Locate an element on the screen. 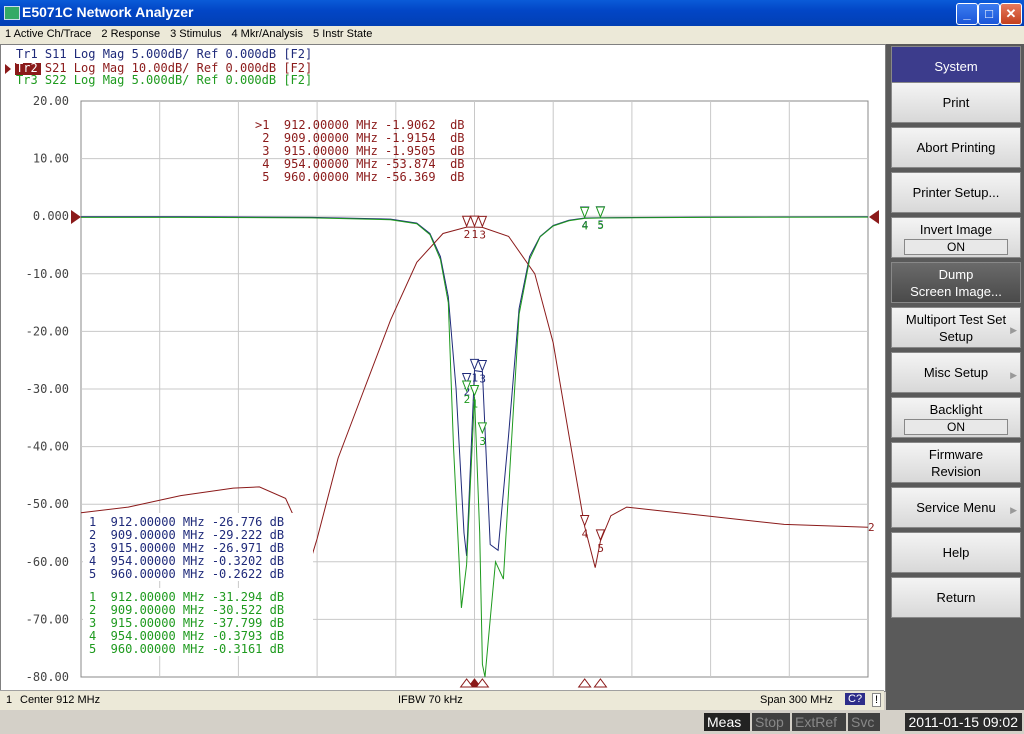  marker-label: 3 is located at coordinates (482, 441).